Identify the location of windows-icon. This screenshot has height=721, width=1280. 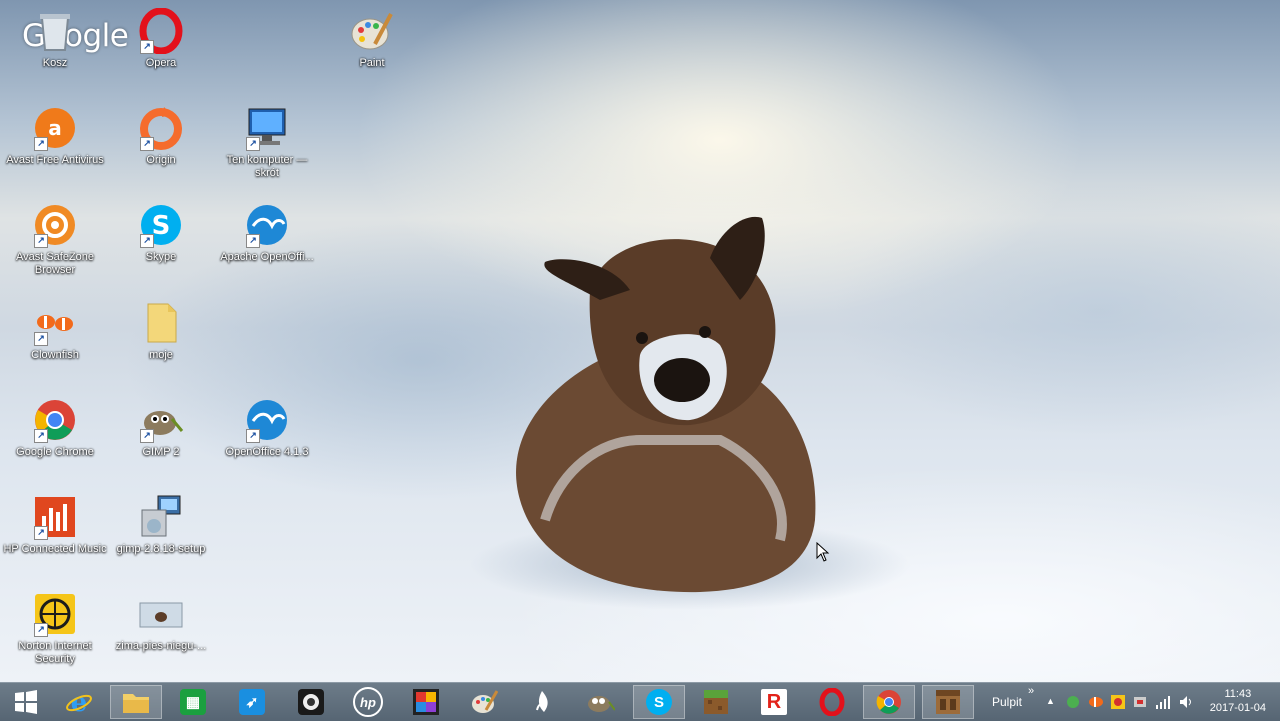
(26, 702).